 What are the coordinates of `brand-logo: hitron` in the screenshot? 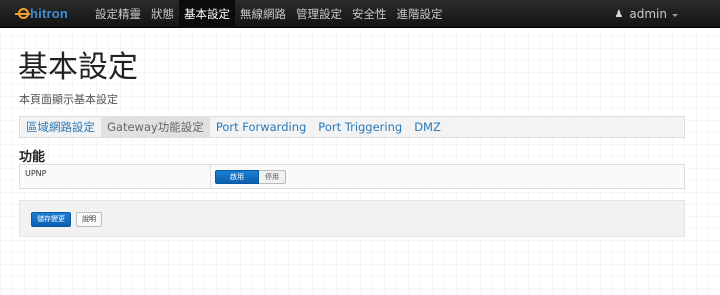 It's located at (49, 14).